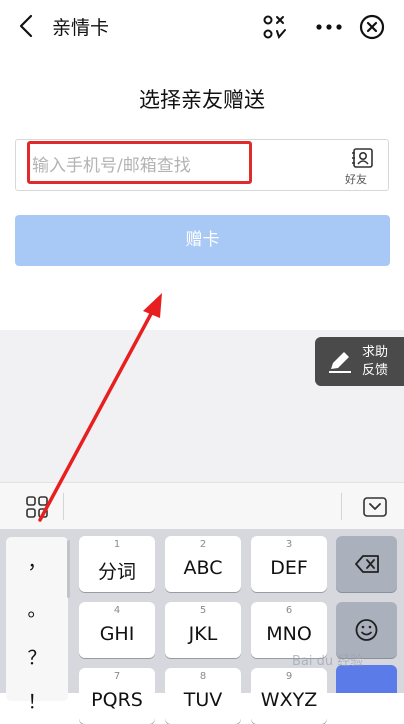 The width and height of the screenshot is (404, 724). I want to click on key-3: 3 DEF, so click(289, 564).